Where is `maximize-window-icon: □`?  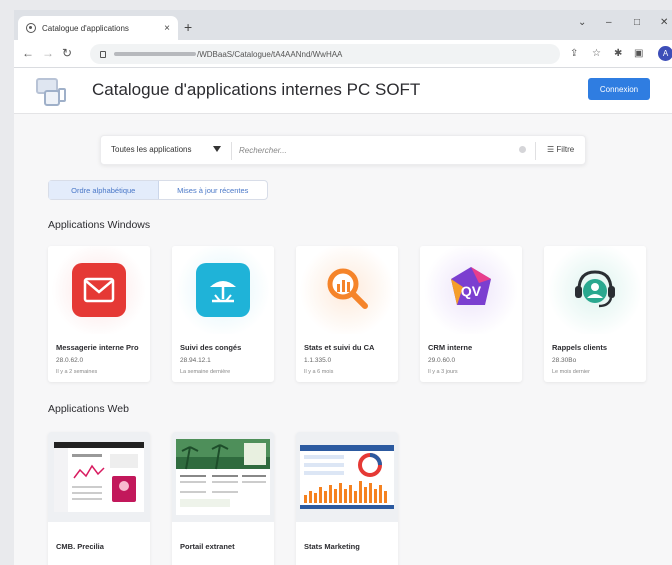
maximize-window-icon: □ is located at coordinates (637, 22).